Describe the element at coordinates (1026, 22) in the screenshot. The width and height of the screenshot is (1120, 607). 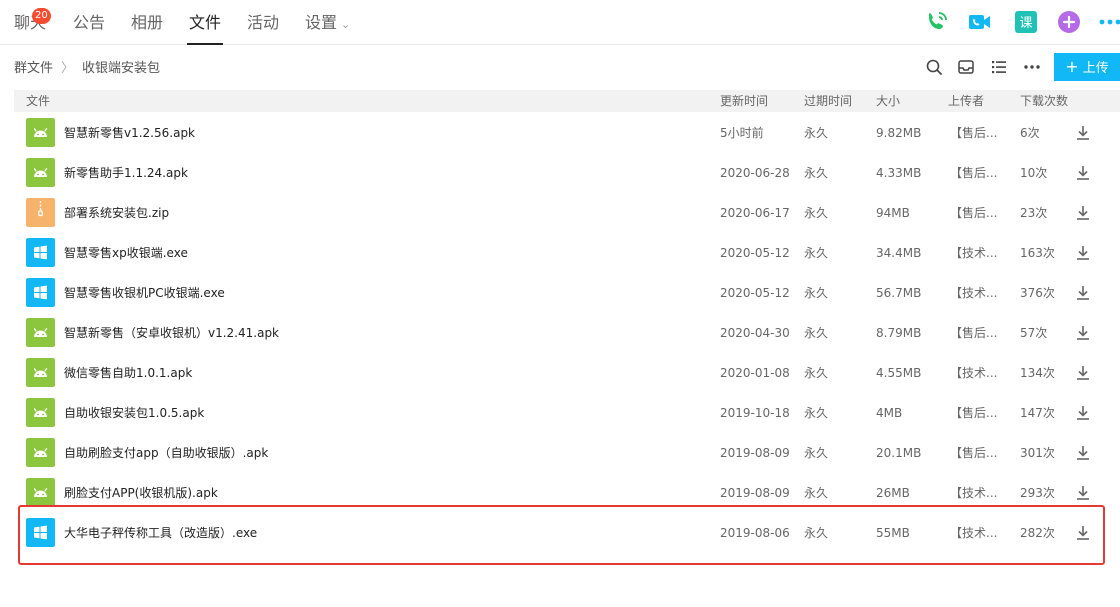
I see `class-icon: 课` at that location.